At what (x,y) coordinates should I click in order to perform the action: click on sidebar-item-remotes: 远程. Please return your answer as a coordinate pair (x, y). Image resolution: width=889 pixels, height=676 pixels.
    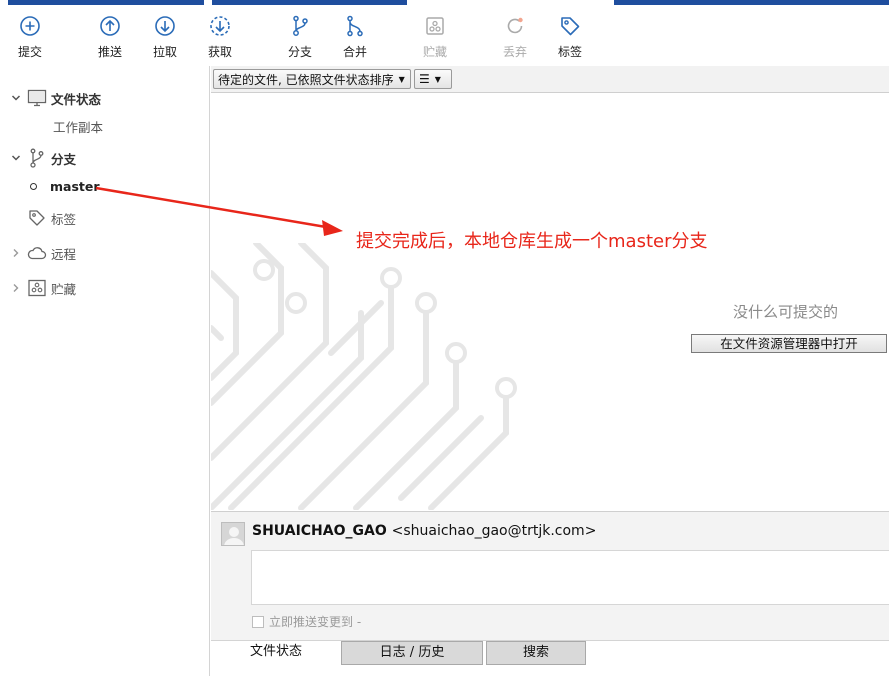
    Looking at the image, I should click on (38, 253).